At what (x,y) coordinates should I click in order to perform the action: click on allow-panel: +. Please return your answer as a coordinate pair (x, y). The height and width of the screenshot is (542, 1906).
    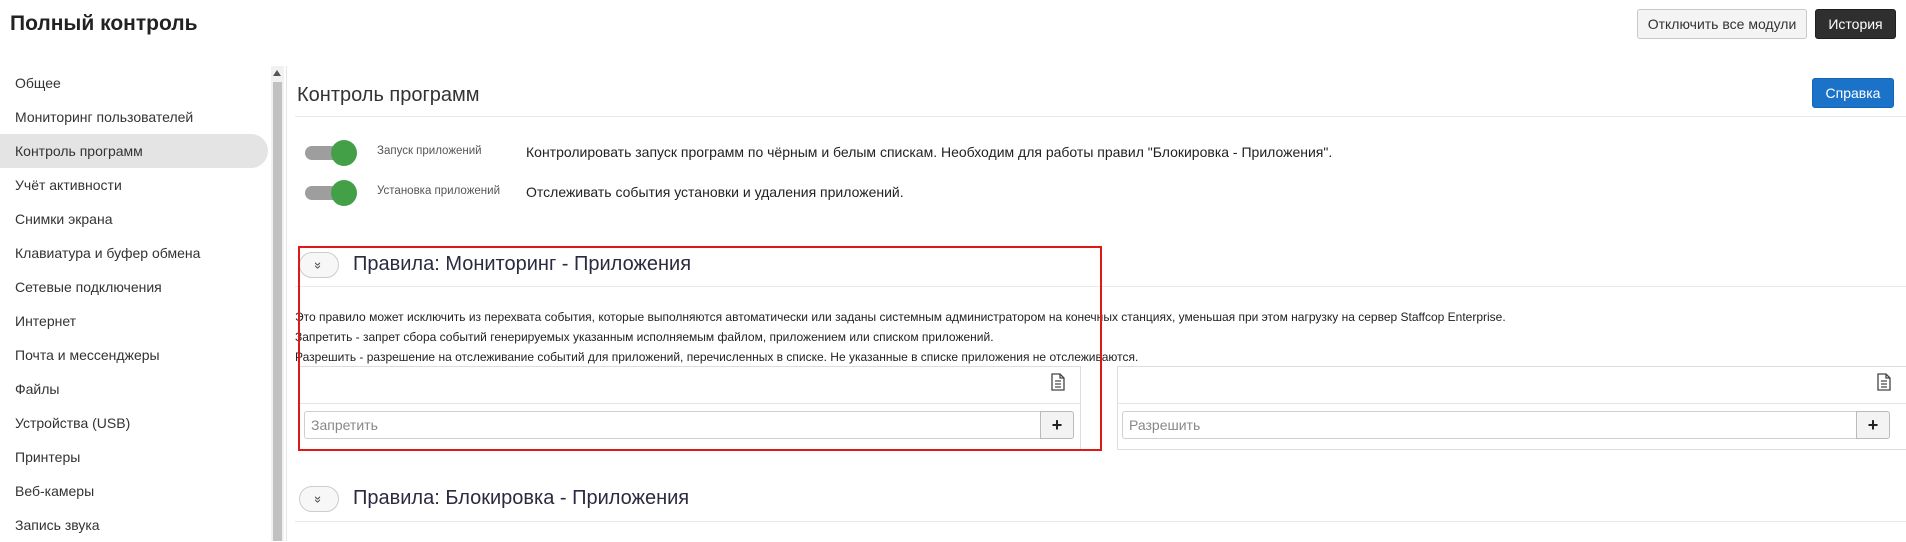
    Looking at the image, I should click on (1511, 408).